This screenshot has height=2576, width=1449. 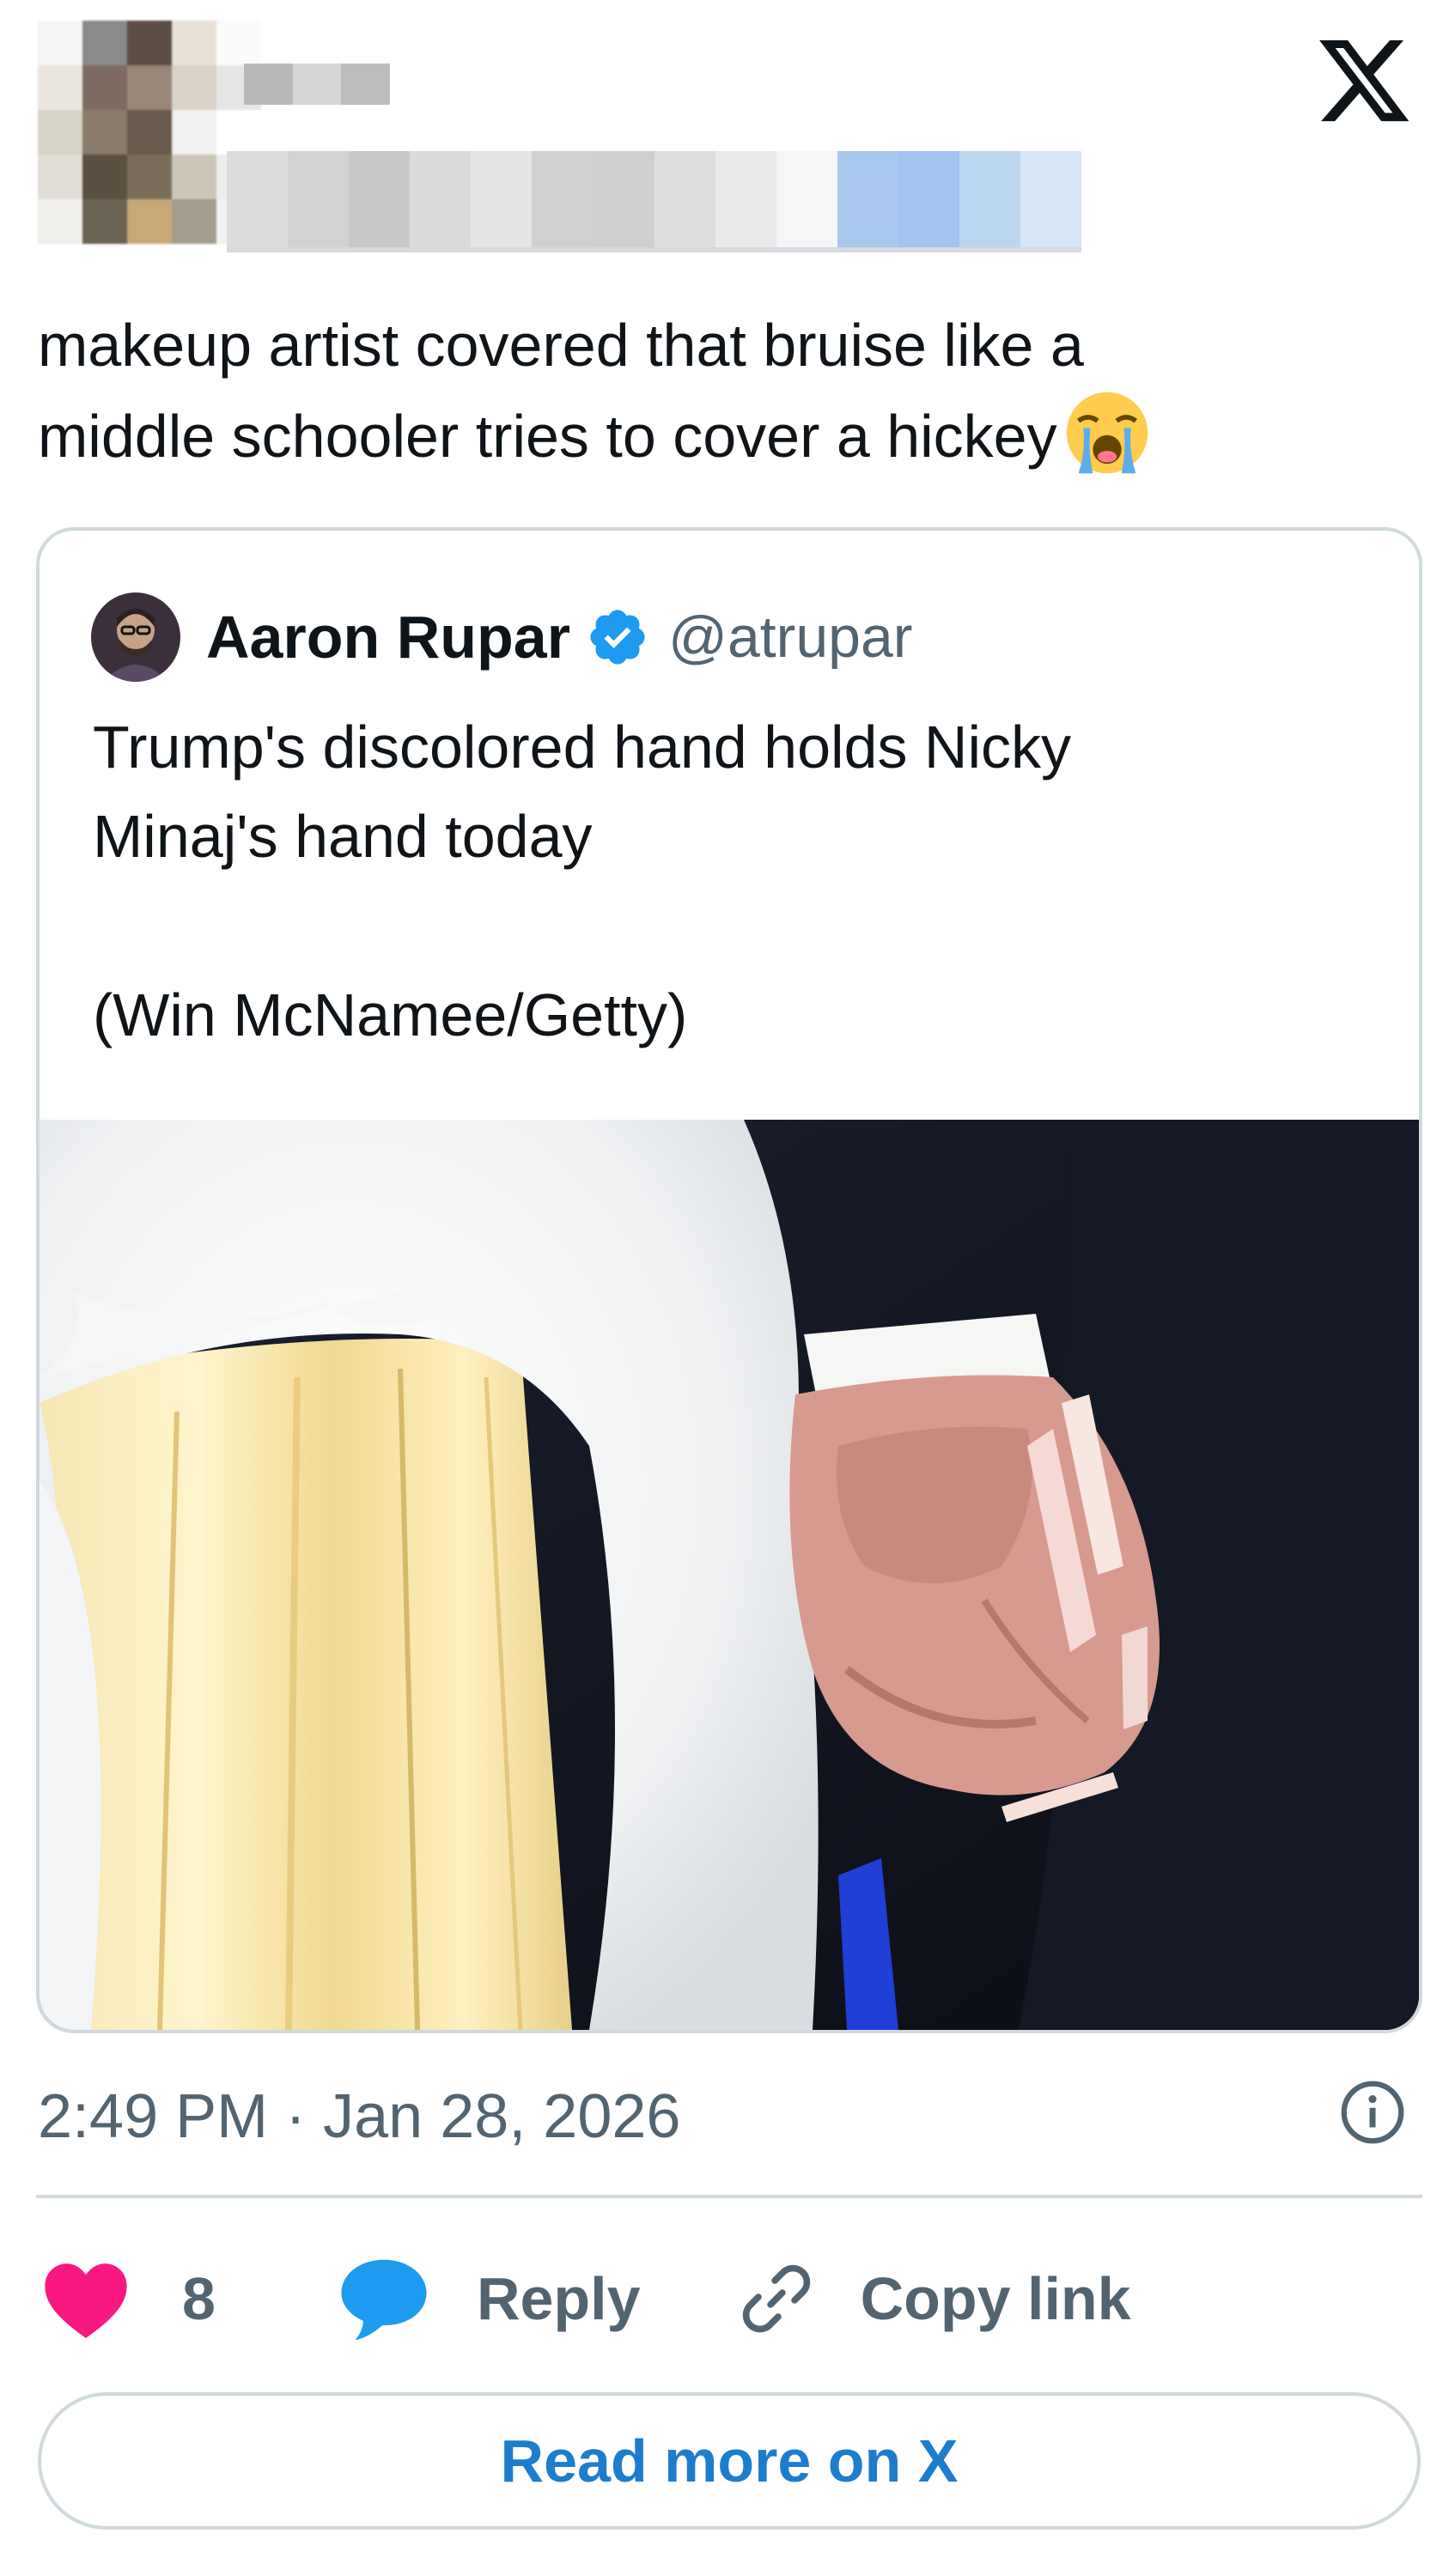 What do you see at coordinates (86, 2301) in the screenshot?
I see `heart-icon` at bounding box center [86, 2301].